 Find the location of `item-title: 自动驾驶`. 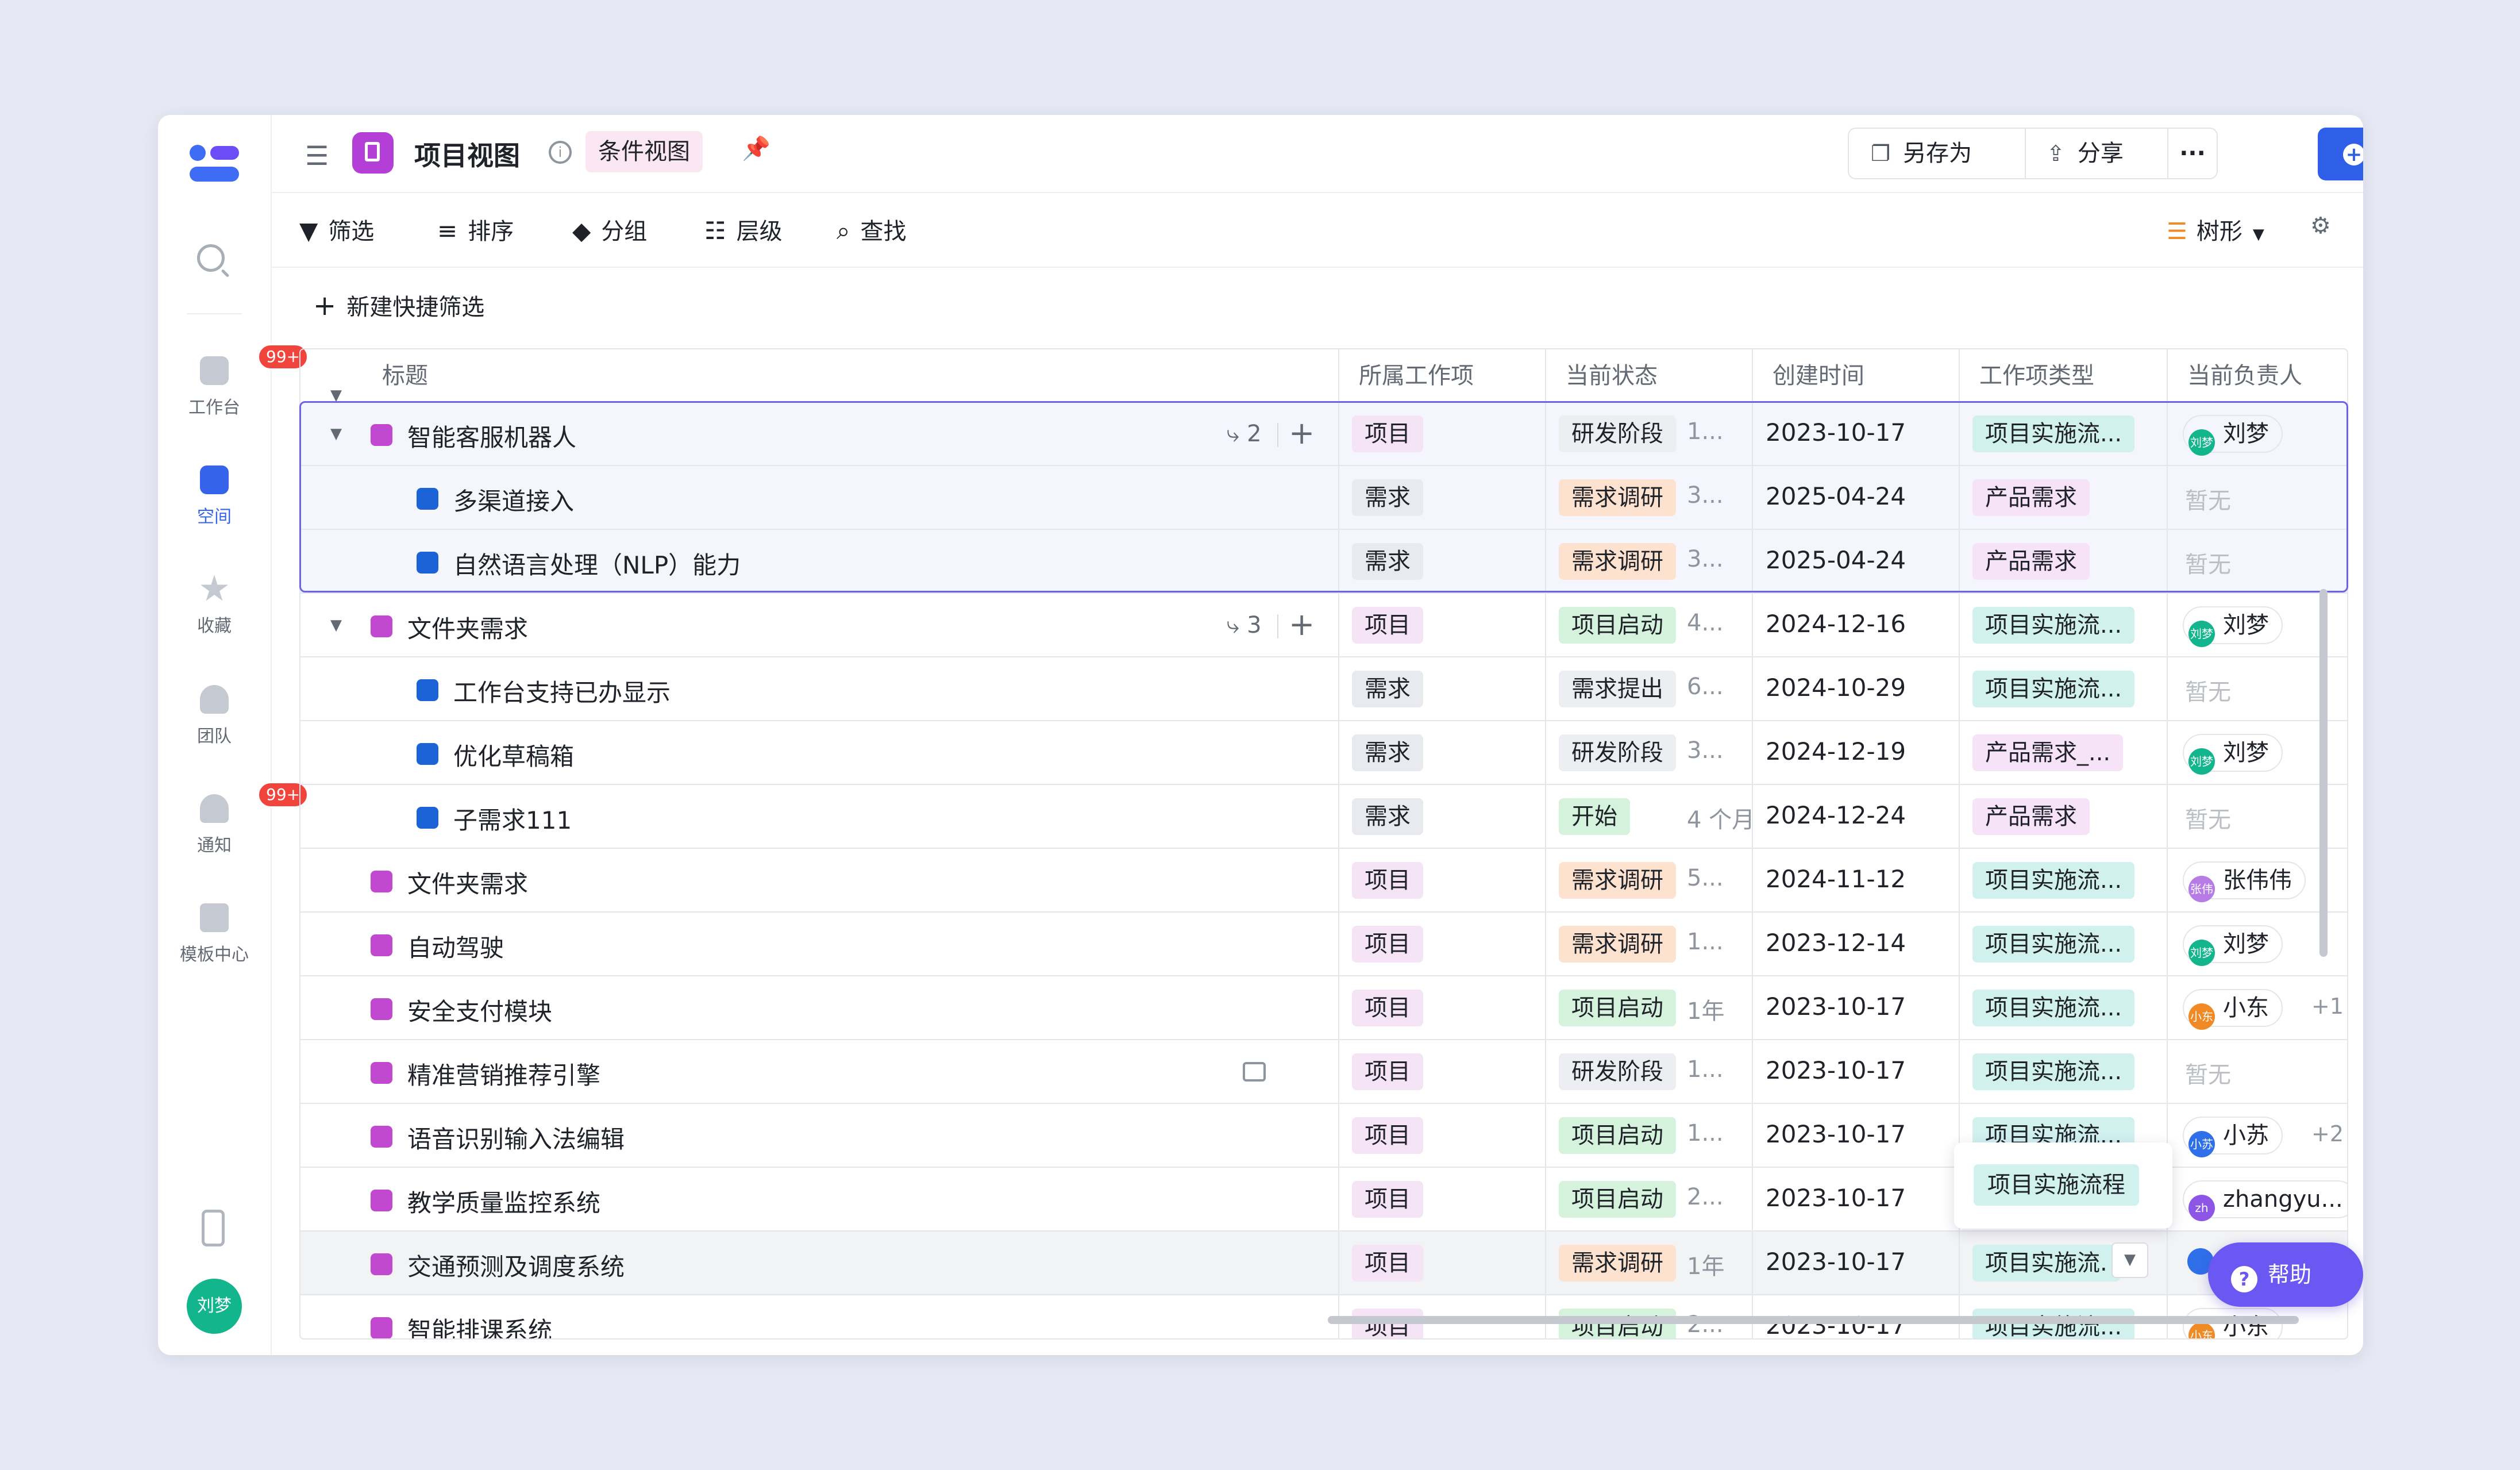

item-title: 自动驾驶 is located at coordinates (456, 946).